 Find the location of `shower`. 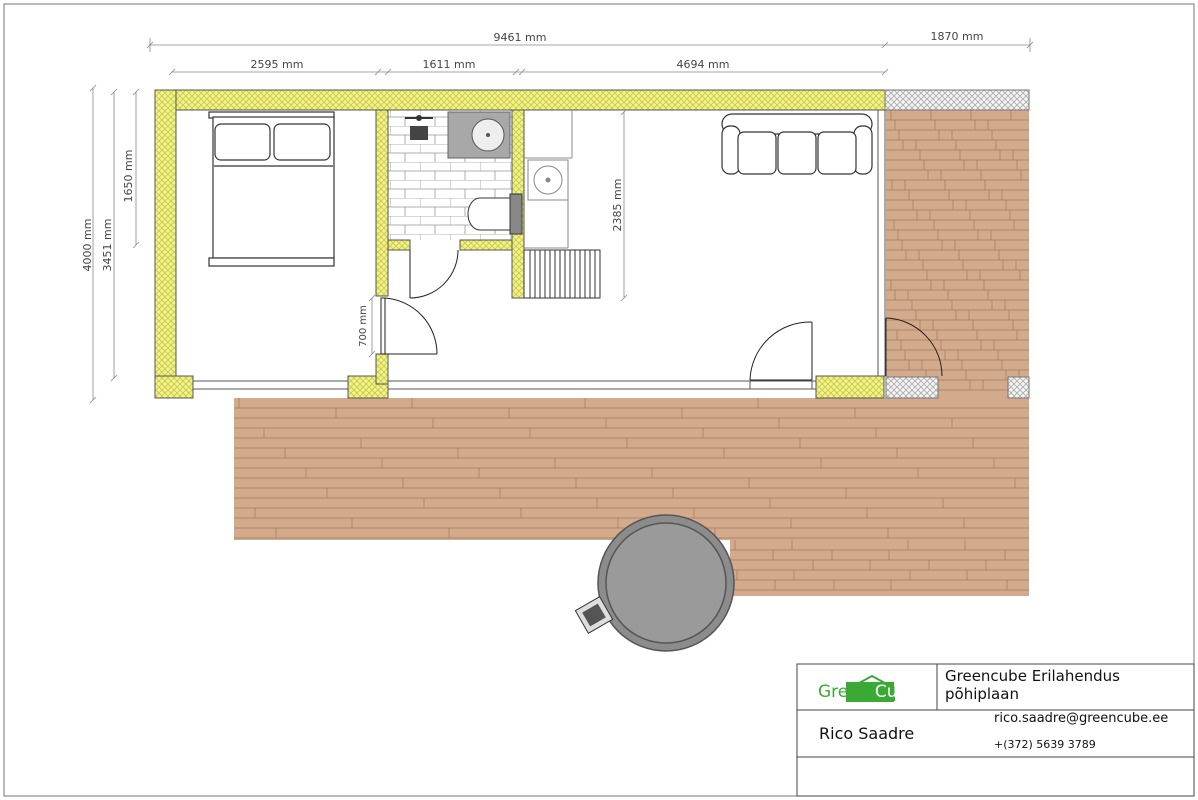

shower is located at coordinates (479, 135).